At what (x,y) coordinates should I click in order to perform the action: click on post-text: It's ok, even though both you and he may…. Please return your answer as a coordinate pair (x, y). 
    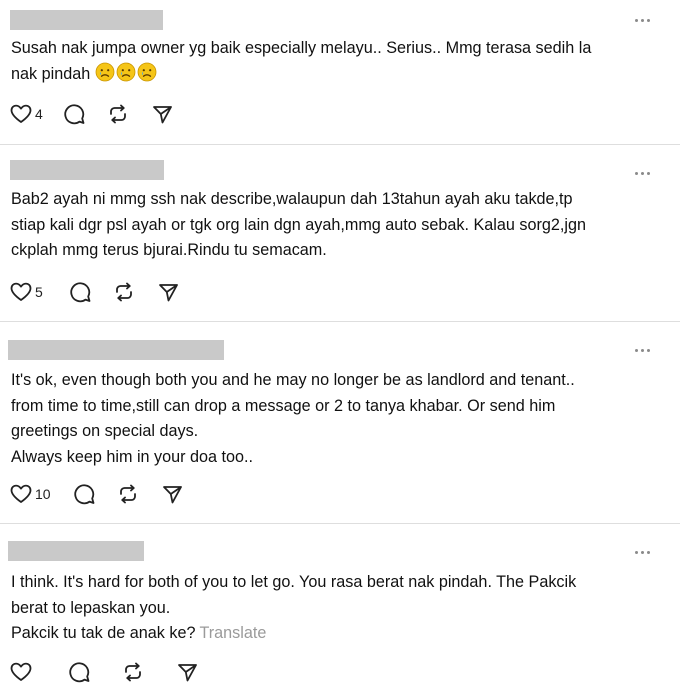
    Looking at the image, I should click on (293, 418).